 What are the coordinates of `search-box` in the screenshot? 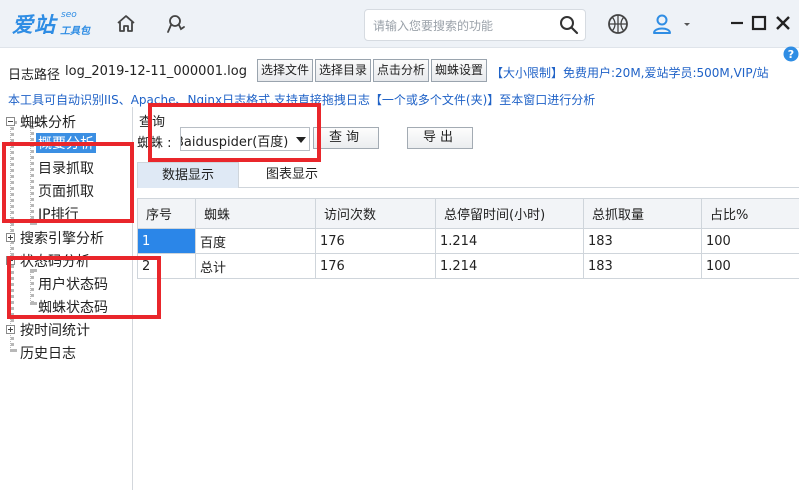 It's located at (475, 25).